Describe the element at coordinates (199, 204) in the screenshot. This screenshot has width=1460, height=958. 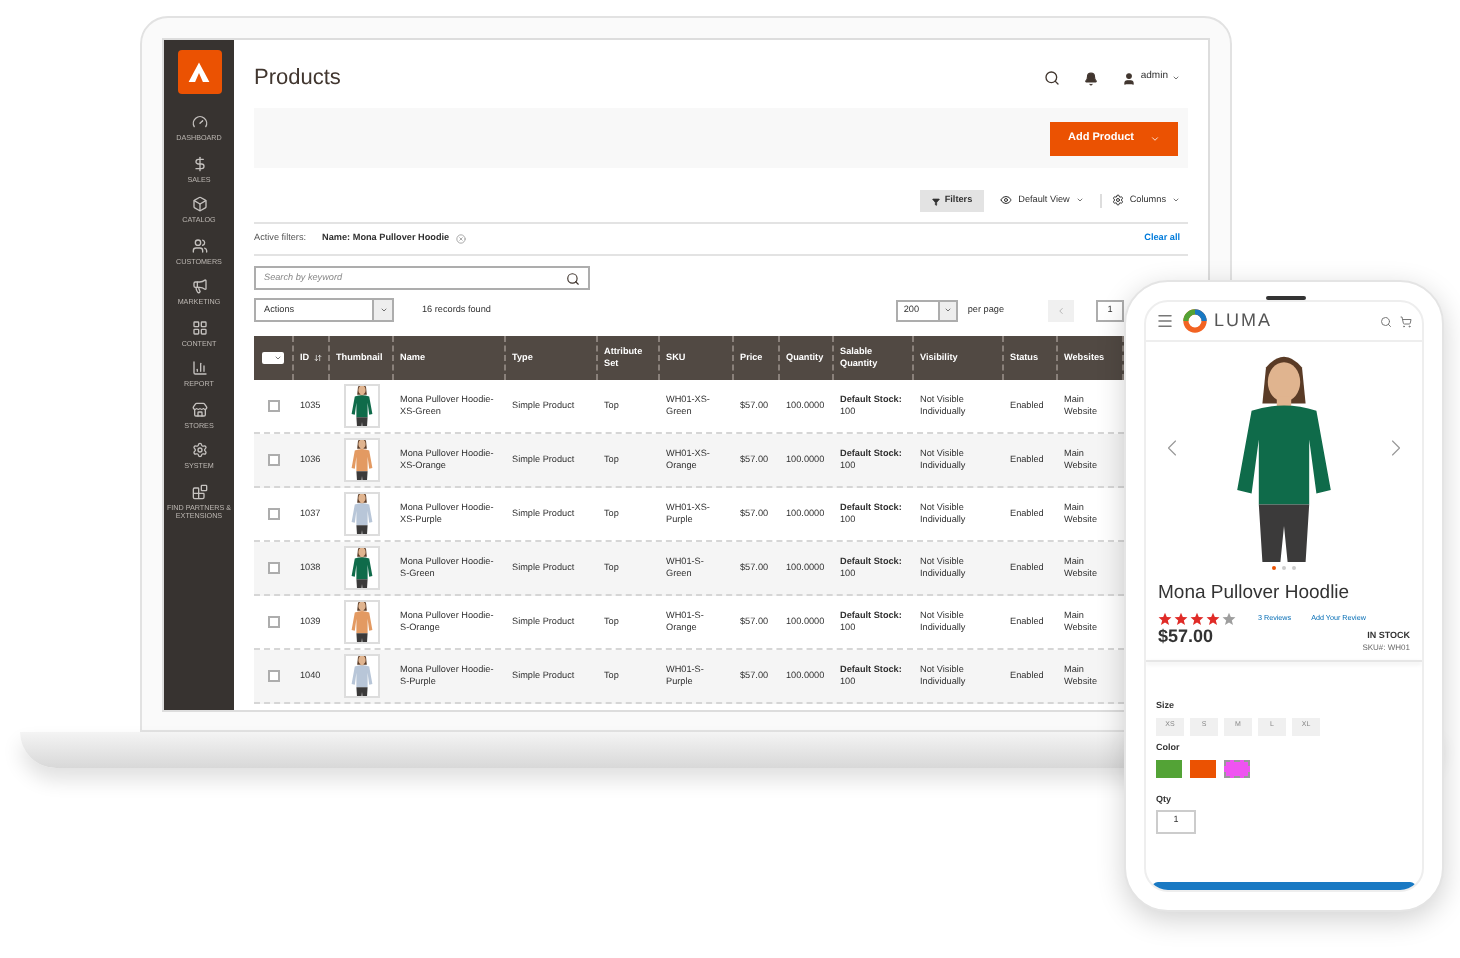
I see `box-icon` at that location.